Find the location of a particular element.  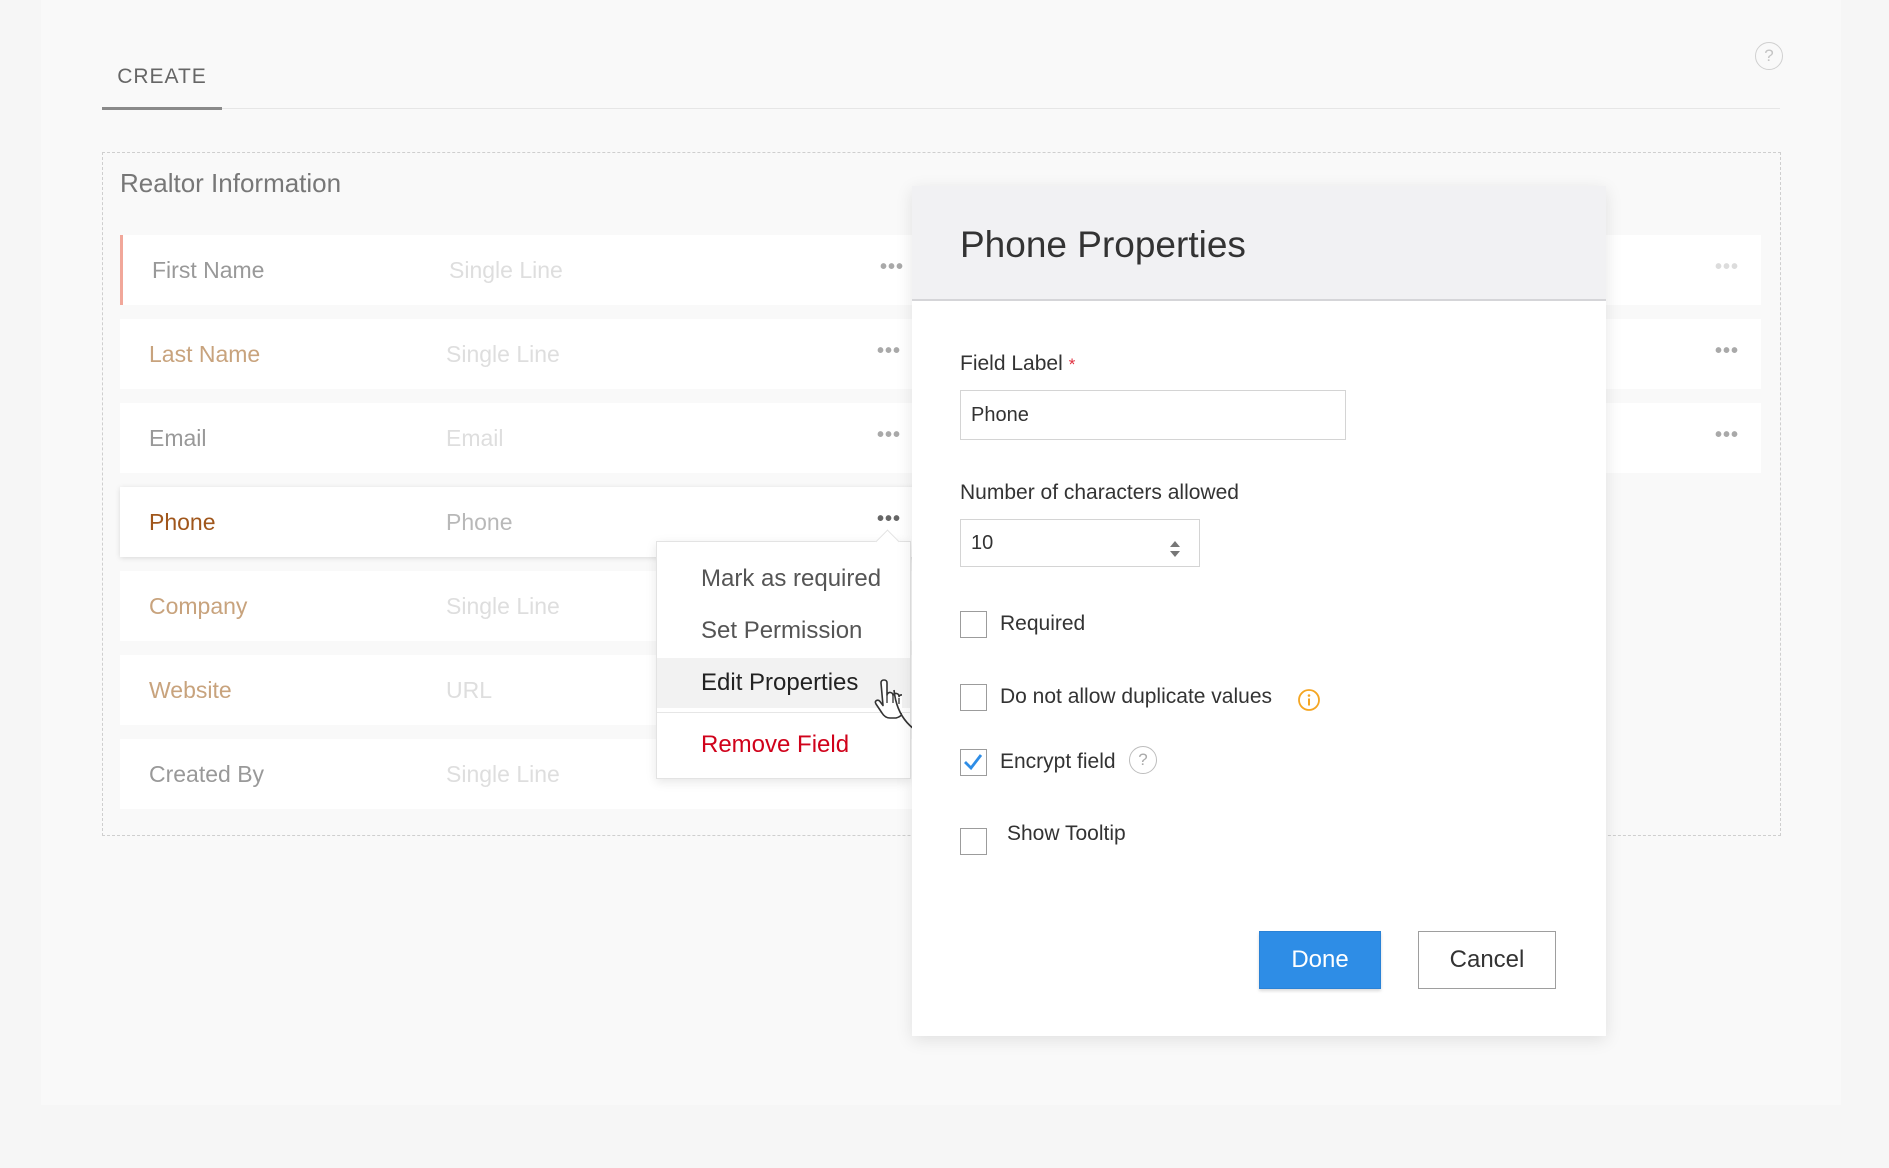

show-tooltip-checkbox is located at coordinates (973, 841).